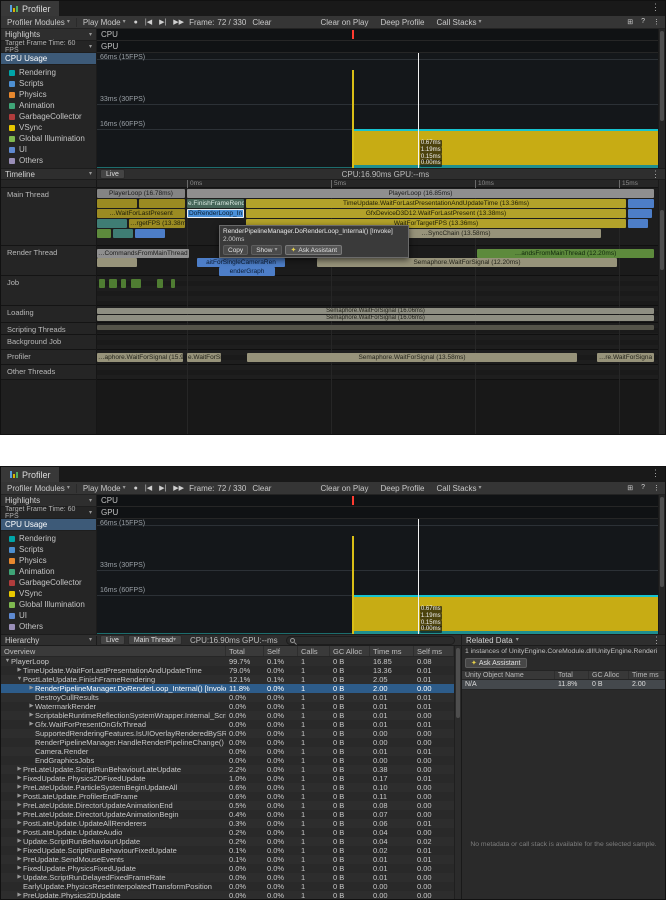  What do you see at coordinates (48, 571) in the screenshot?
I see `legend-item: Animation` at bounding box center [48, 571].